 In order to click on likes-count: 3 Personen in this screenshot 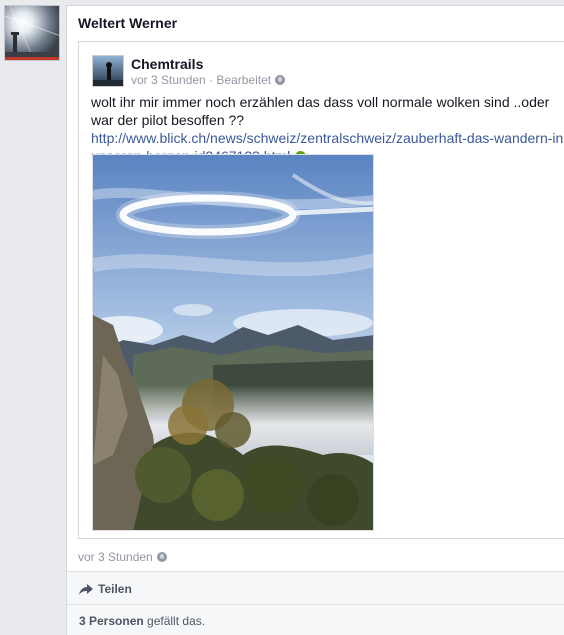, I will do `click(111, 621)`.